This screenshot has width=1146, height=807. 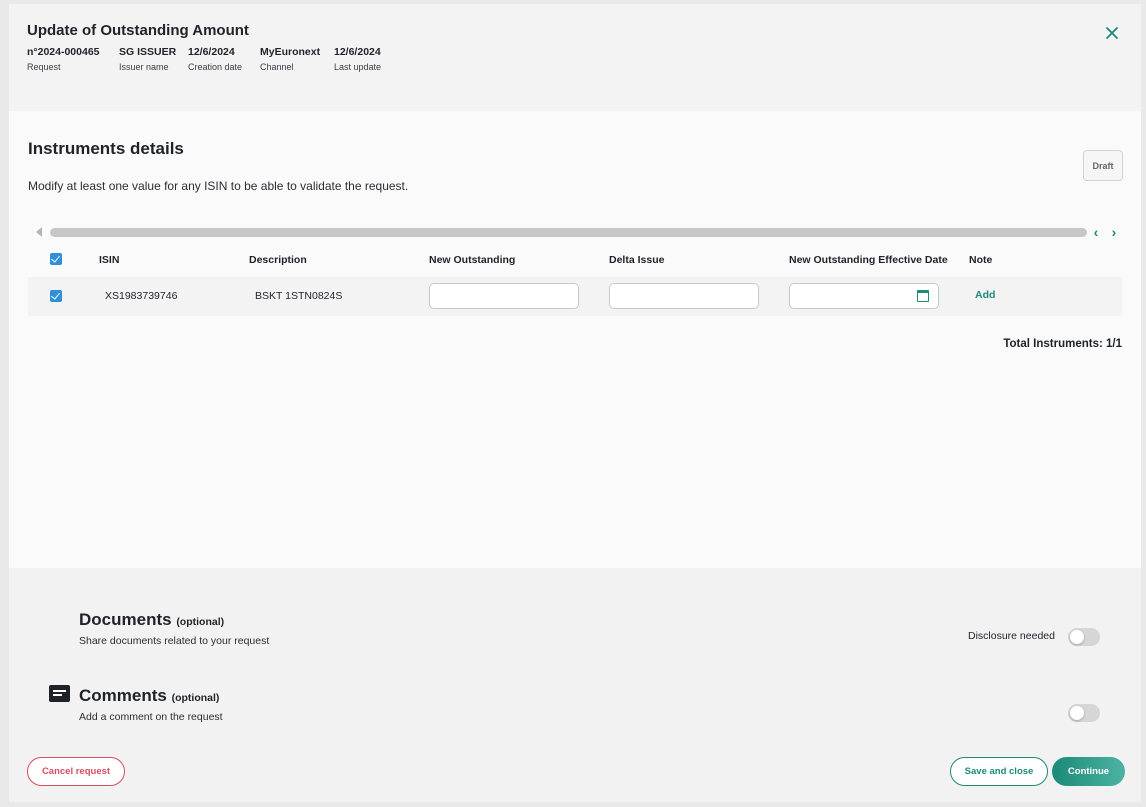 What do you see at coordinates (1114, 232) in the screenshot?
I see `chevron-right-icon: ›` at bounding box center [1114, 232].